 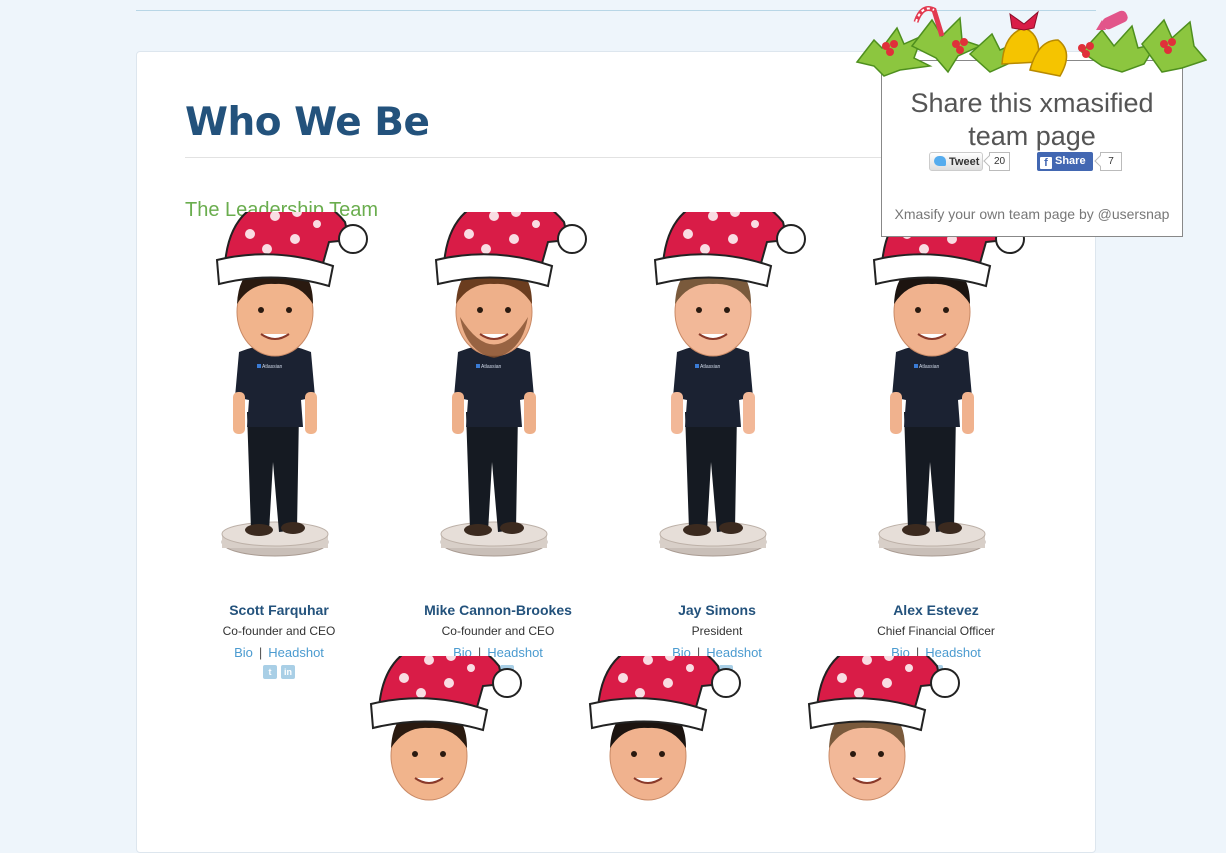 I want to click on fb-share-count: 7, so click(x=1111, y=161).